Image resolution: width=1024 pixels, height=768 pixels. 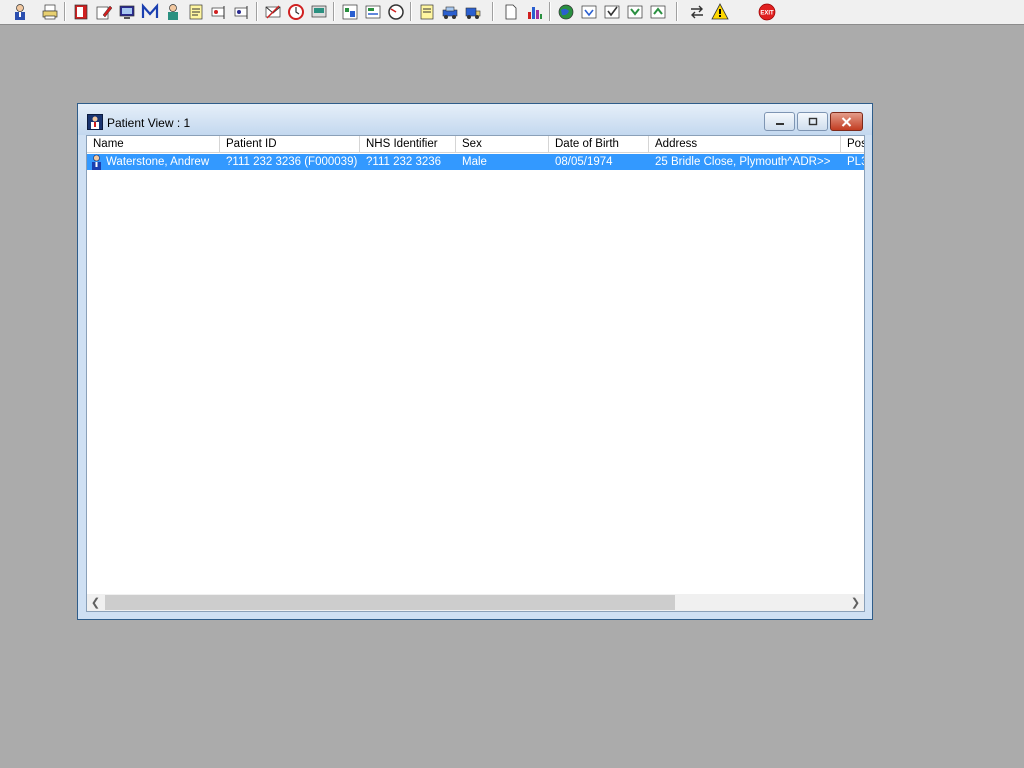 I want to click on card-icon, so click(x=372, y=11).